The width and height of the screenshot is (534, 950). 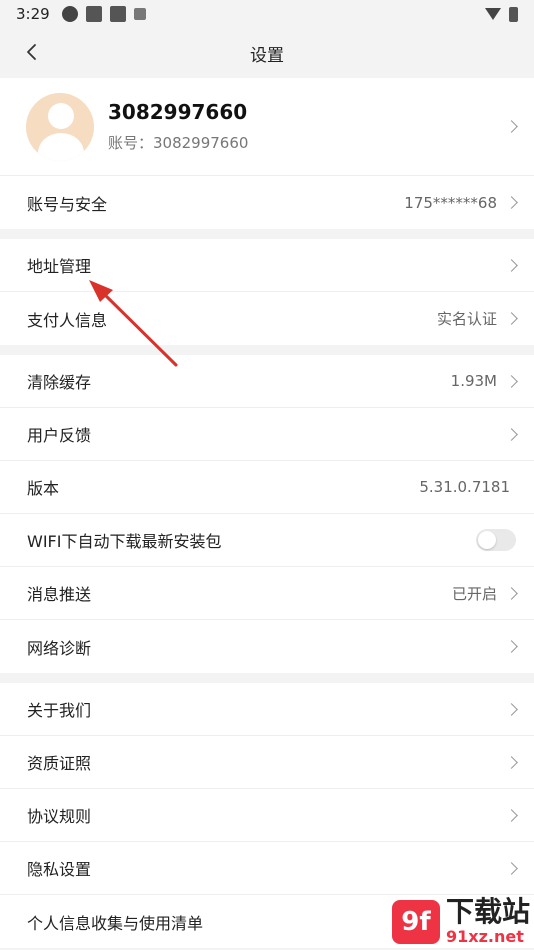 I want to click on row-about-us: 关于我们, so click(x=267, y=709).